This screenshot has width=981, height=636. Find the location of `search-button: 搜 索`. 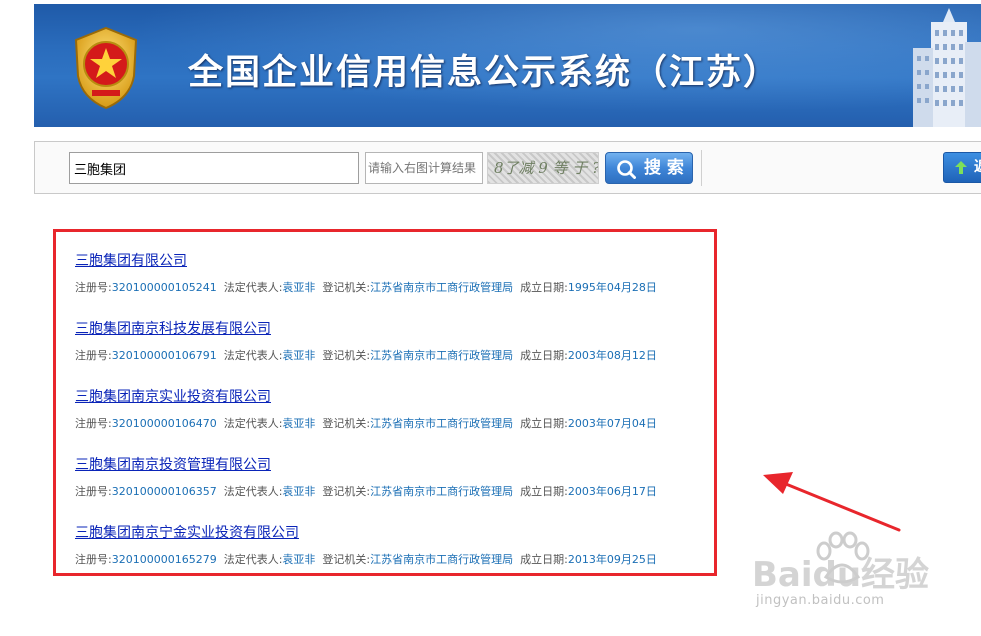

search-button: 搜 索 is located at coordinates (649, 168).